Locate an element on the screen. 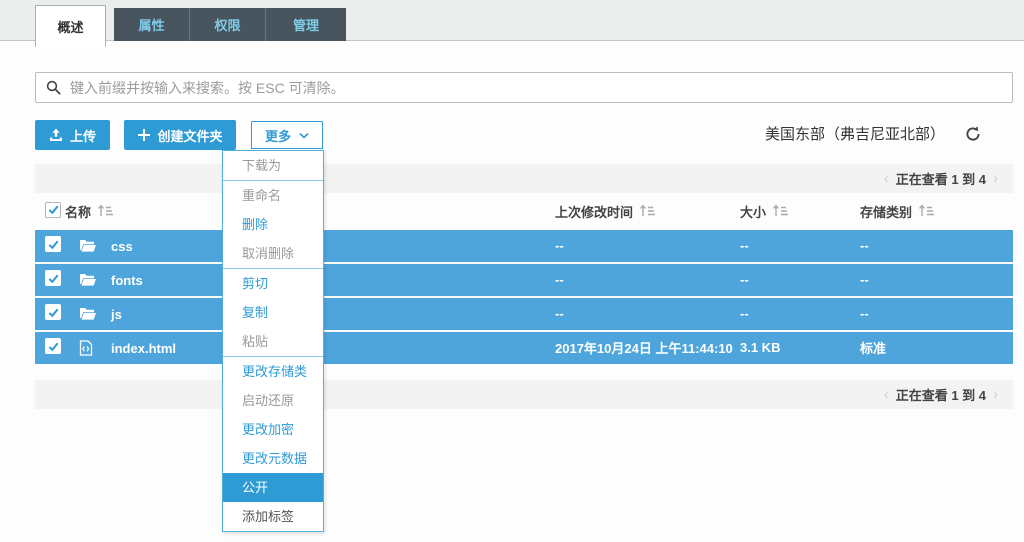 The width and height of the screenshot is (1024, 542). column-header-storage-class: 存储类别 is located at coordinates (886, 211).